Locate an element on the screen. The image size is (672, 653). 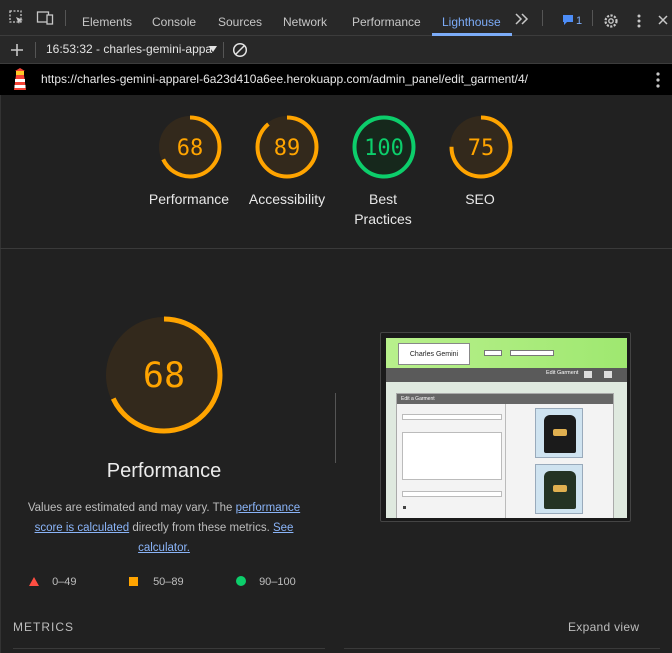
performance-big-score: 68 is located at coordinates (164, 376).